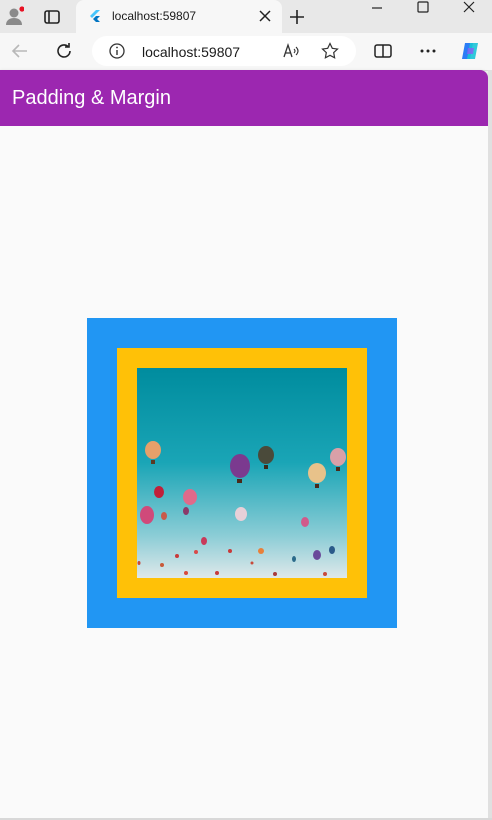  Describe the element at coordinates (154, 16) in the screenshot. I see `tab-title: localhost:59807` at that location.